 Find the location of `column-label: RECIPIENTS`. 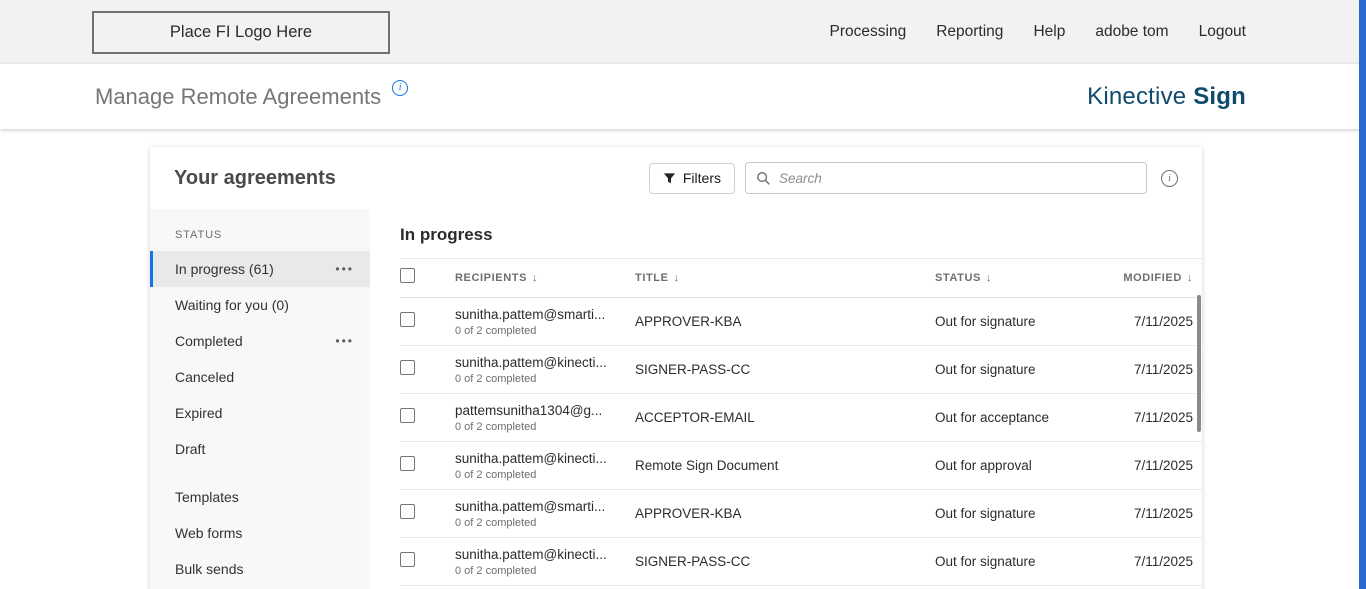

column-label: RECIPIENTS is located at coordinates (491, 278).